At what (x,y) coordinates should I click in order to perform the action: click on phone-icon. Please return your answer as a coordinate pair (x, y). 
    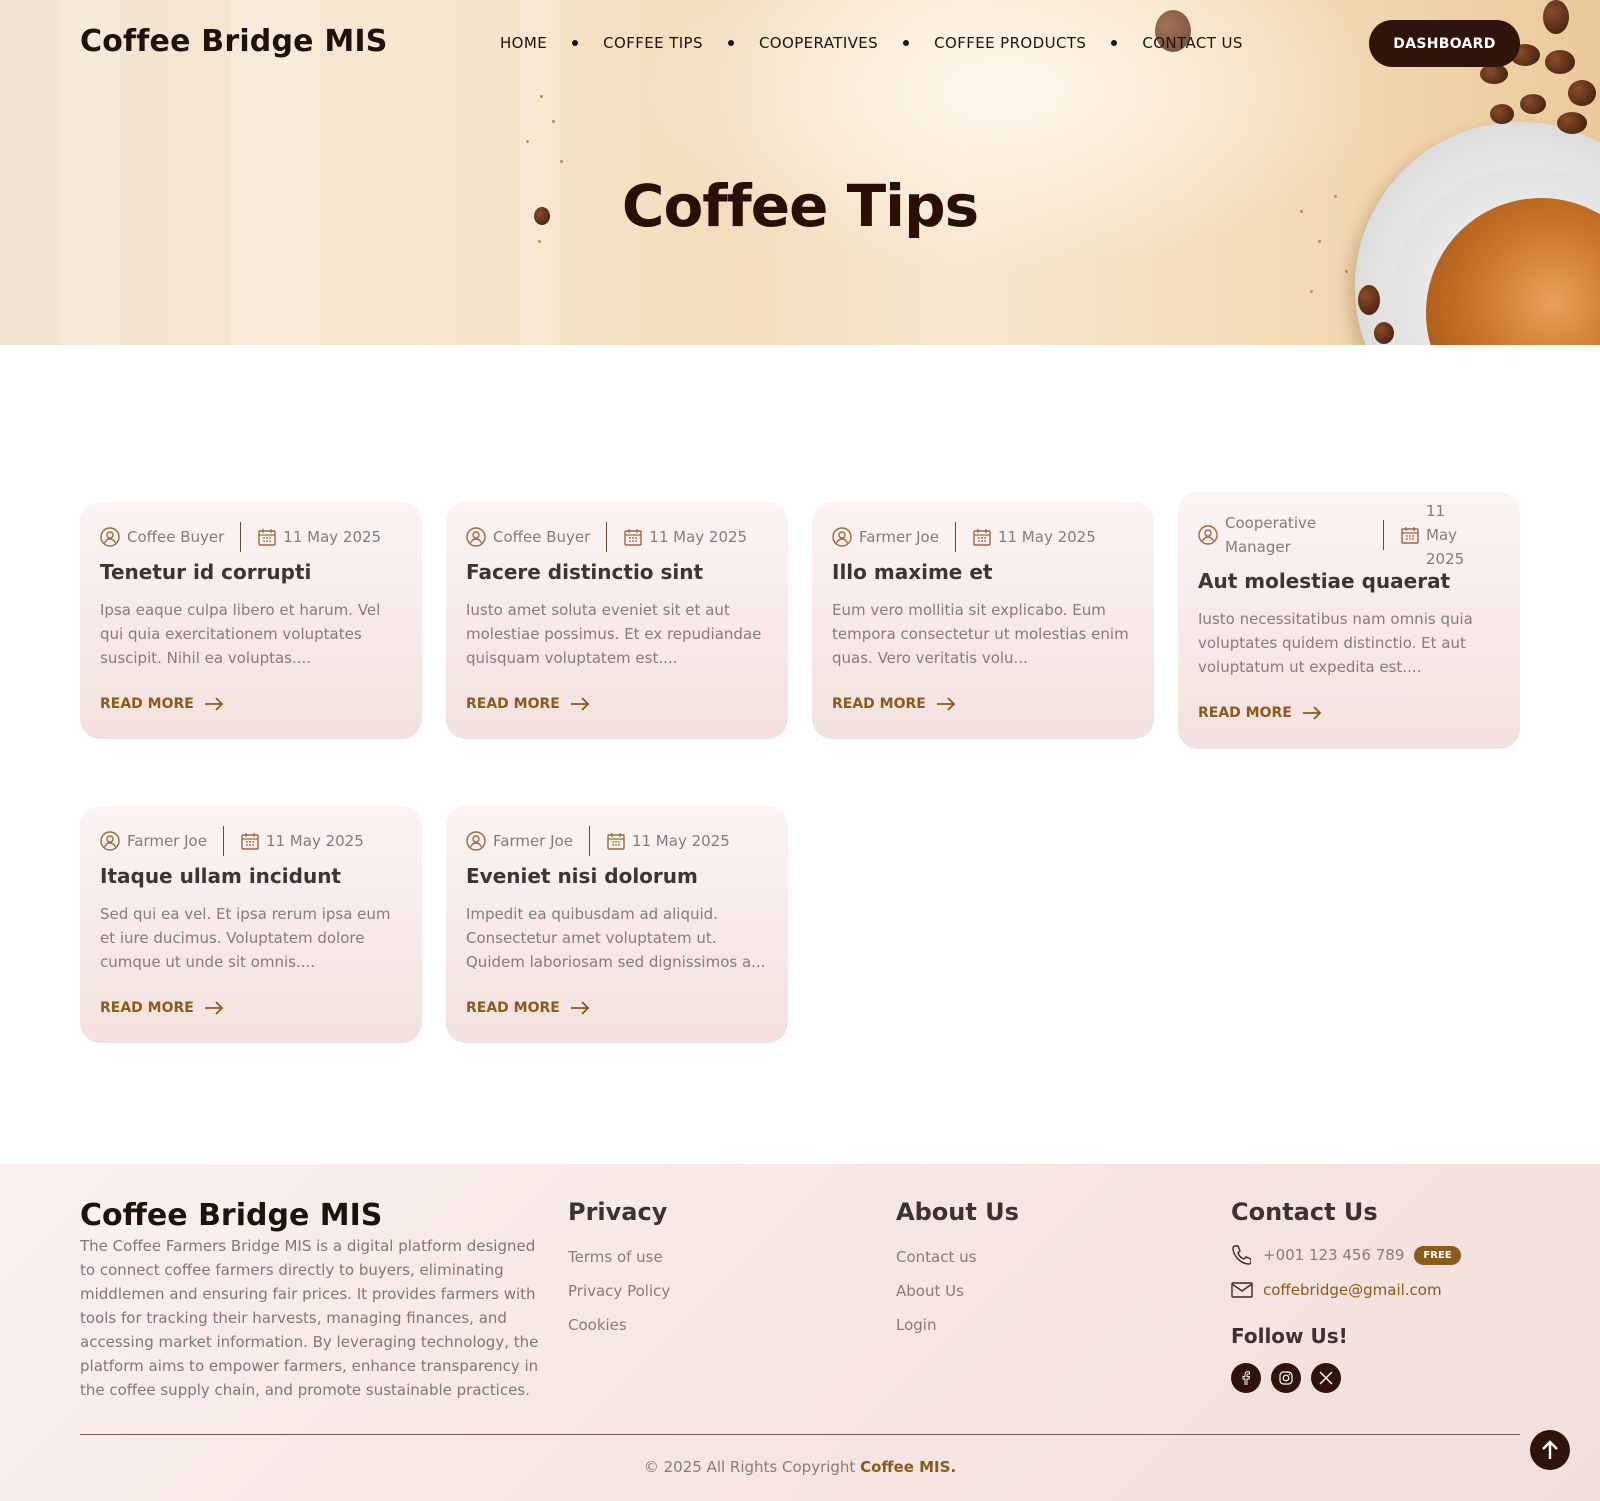
    Looking at the image, I should click on (1241, 1255).